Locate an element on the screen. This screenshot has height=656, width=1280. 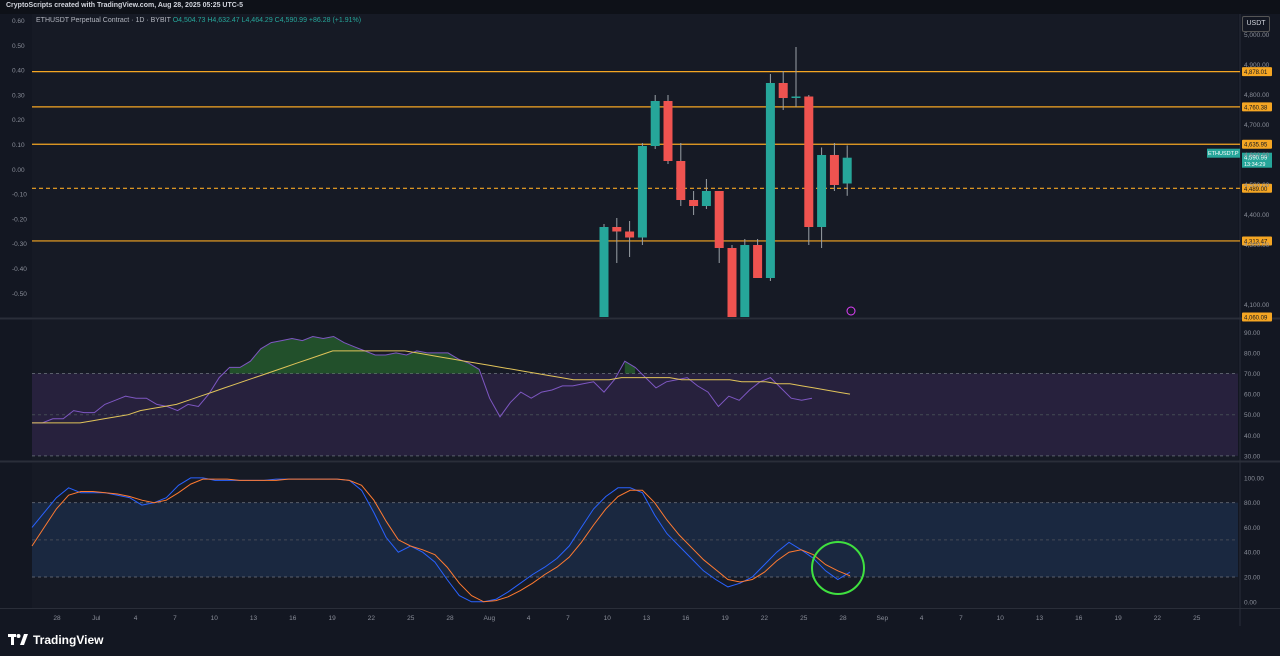
time-axis-tick: Jul is located at coordinates (96, 618).